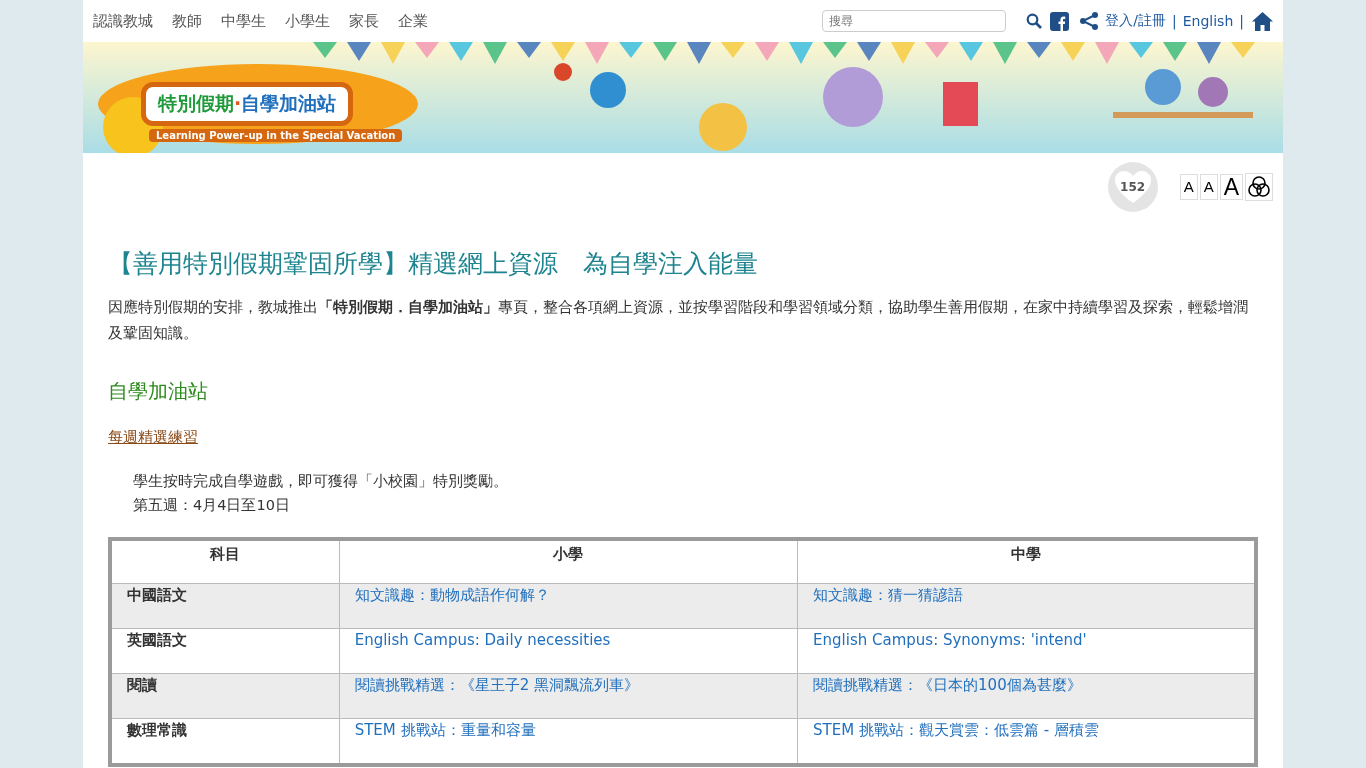 Image resolution: width=1366 pixels, height=768 pixels. What do you see at coordinates (123, 21) in the screenshot?
I see `nav-link: 認識教城` at bounding box center [123, 21].